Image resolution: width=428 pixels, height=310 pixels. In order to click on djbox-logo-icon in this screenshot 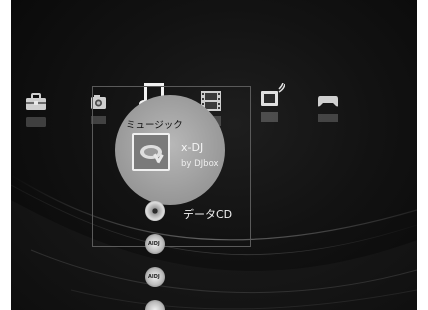, I will do `click(152, 154)`.